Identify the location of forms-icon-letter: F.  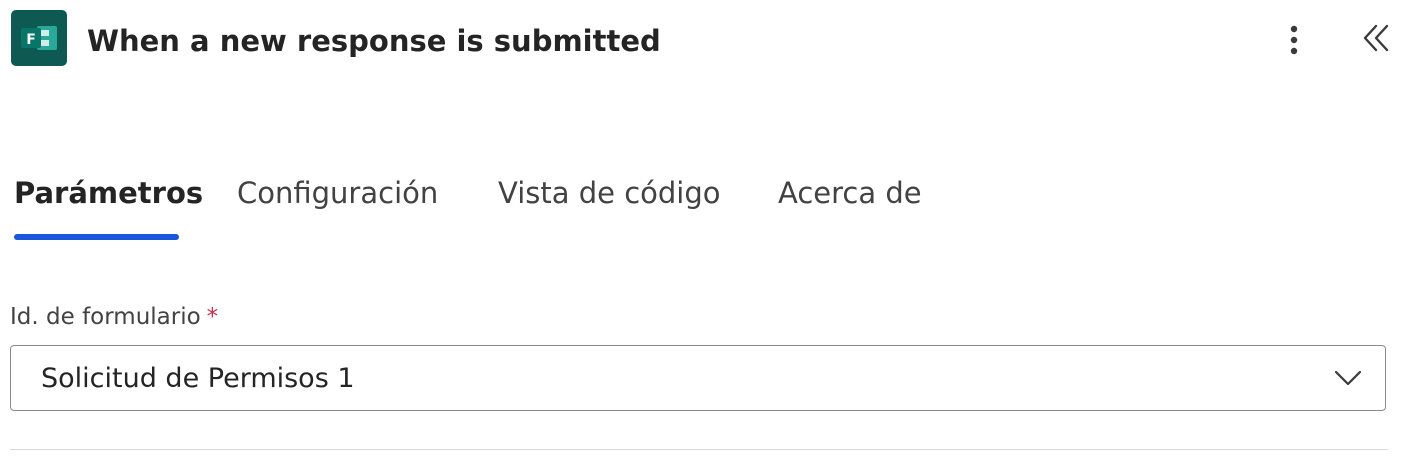
(31, 40).